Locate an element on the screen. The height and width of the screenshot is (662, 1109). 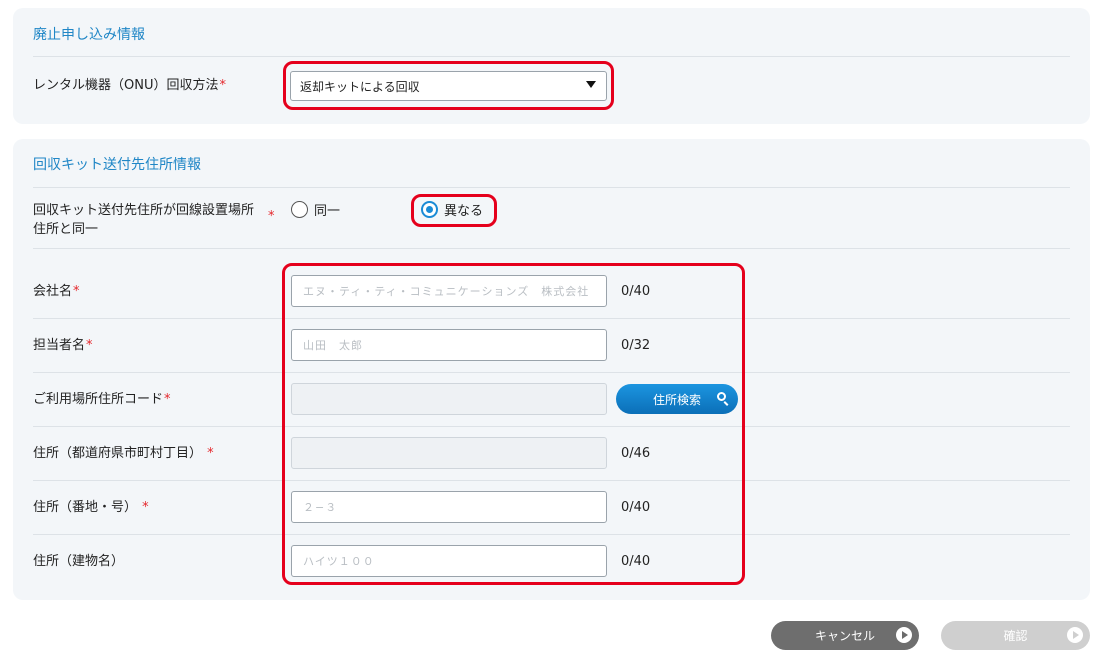
contact-name-label: 担当者名* is located at coordinates (63, 345).